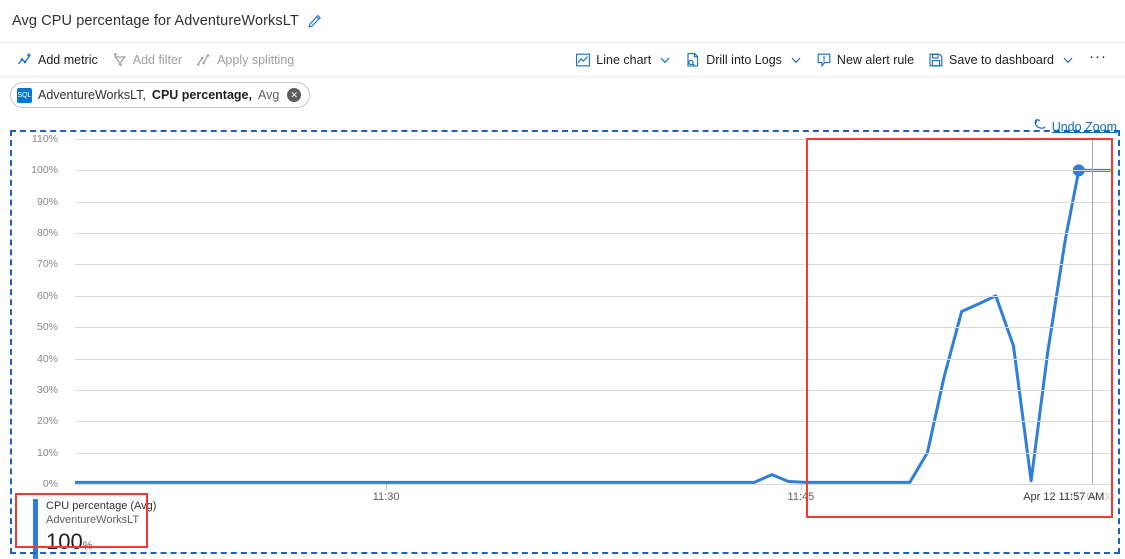  Describe the element at coordinates (1092, 311) in the screenshot. I see `crosshair-line` at that location.